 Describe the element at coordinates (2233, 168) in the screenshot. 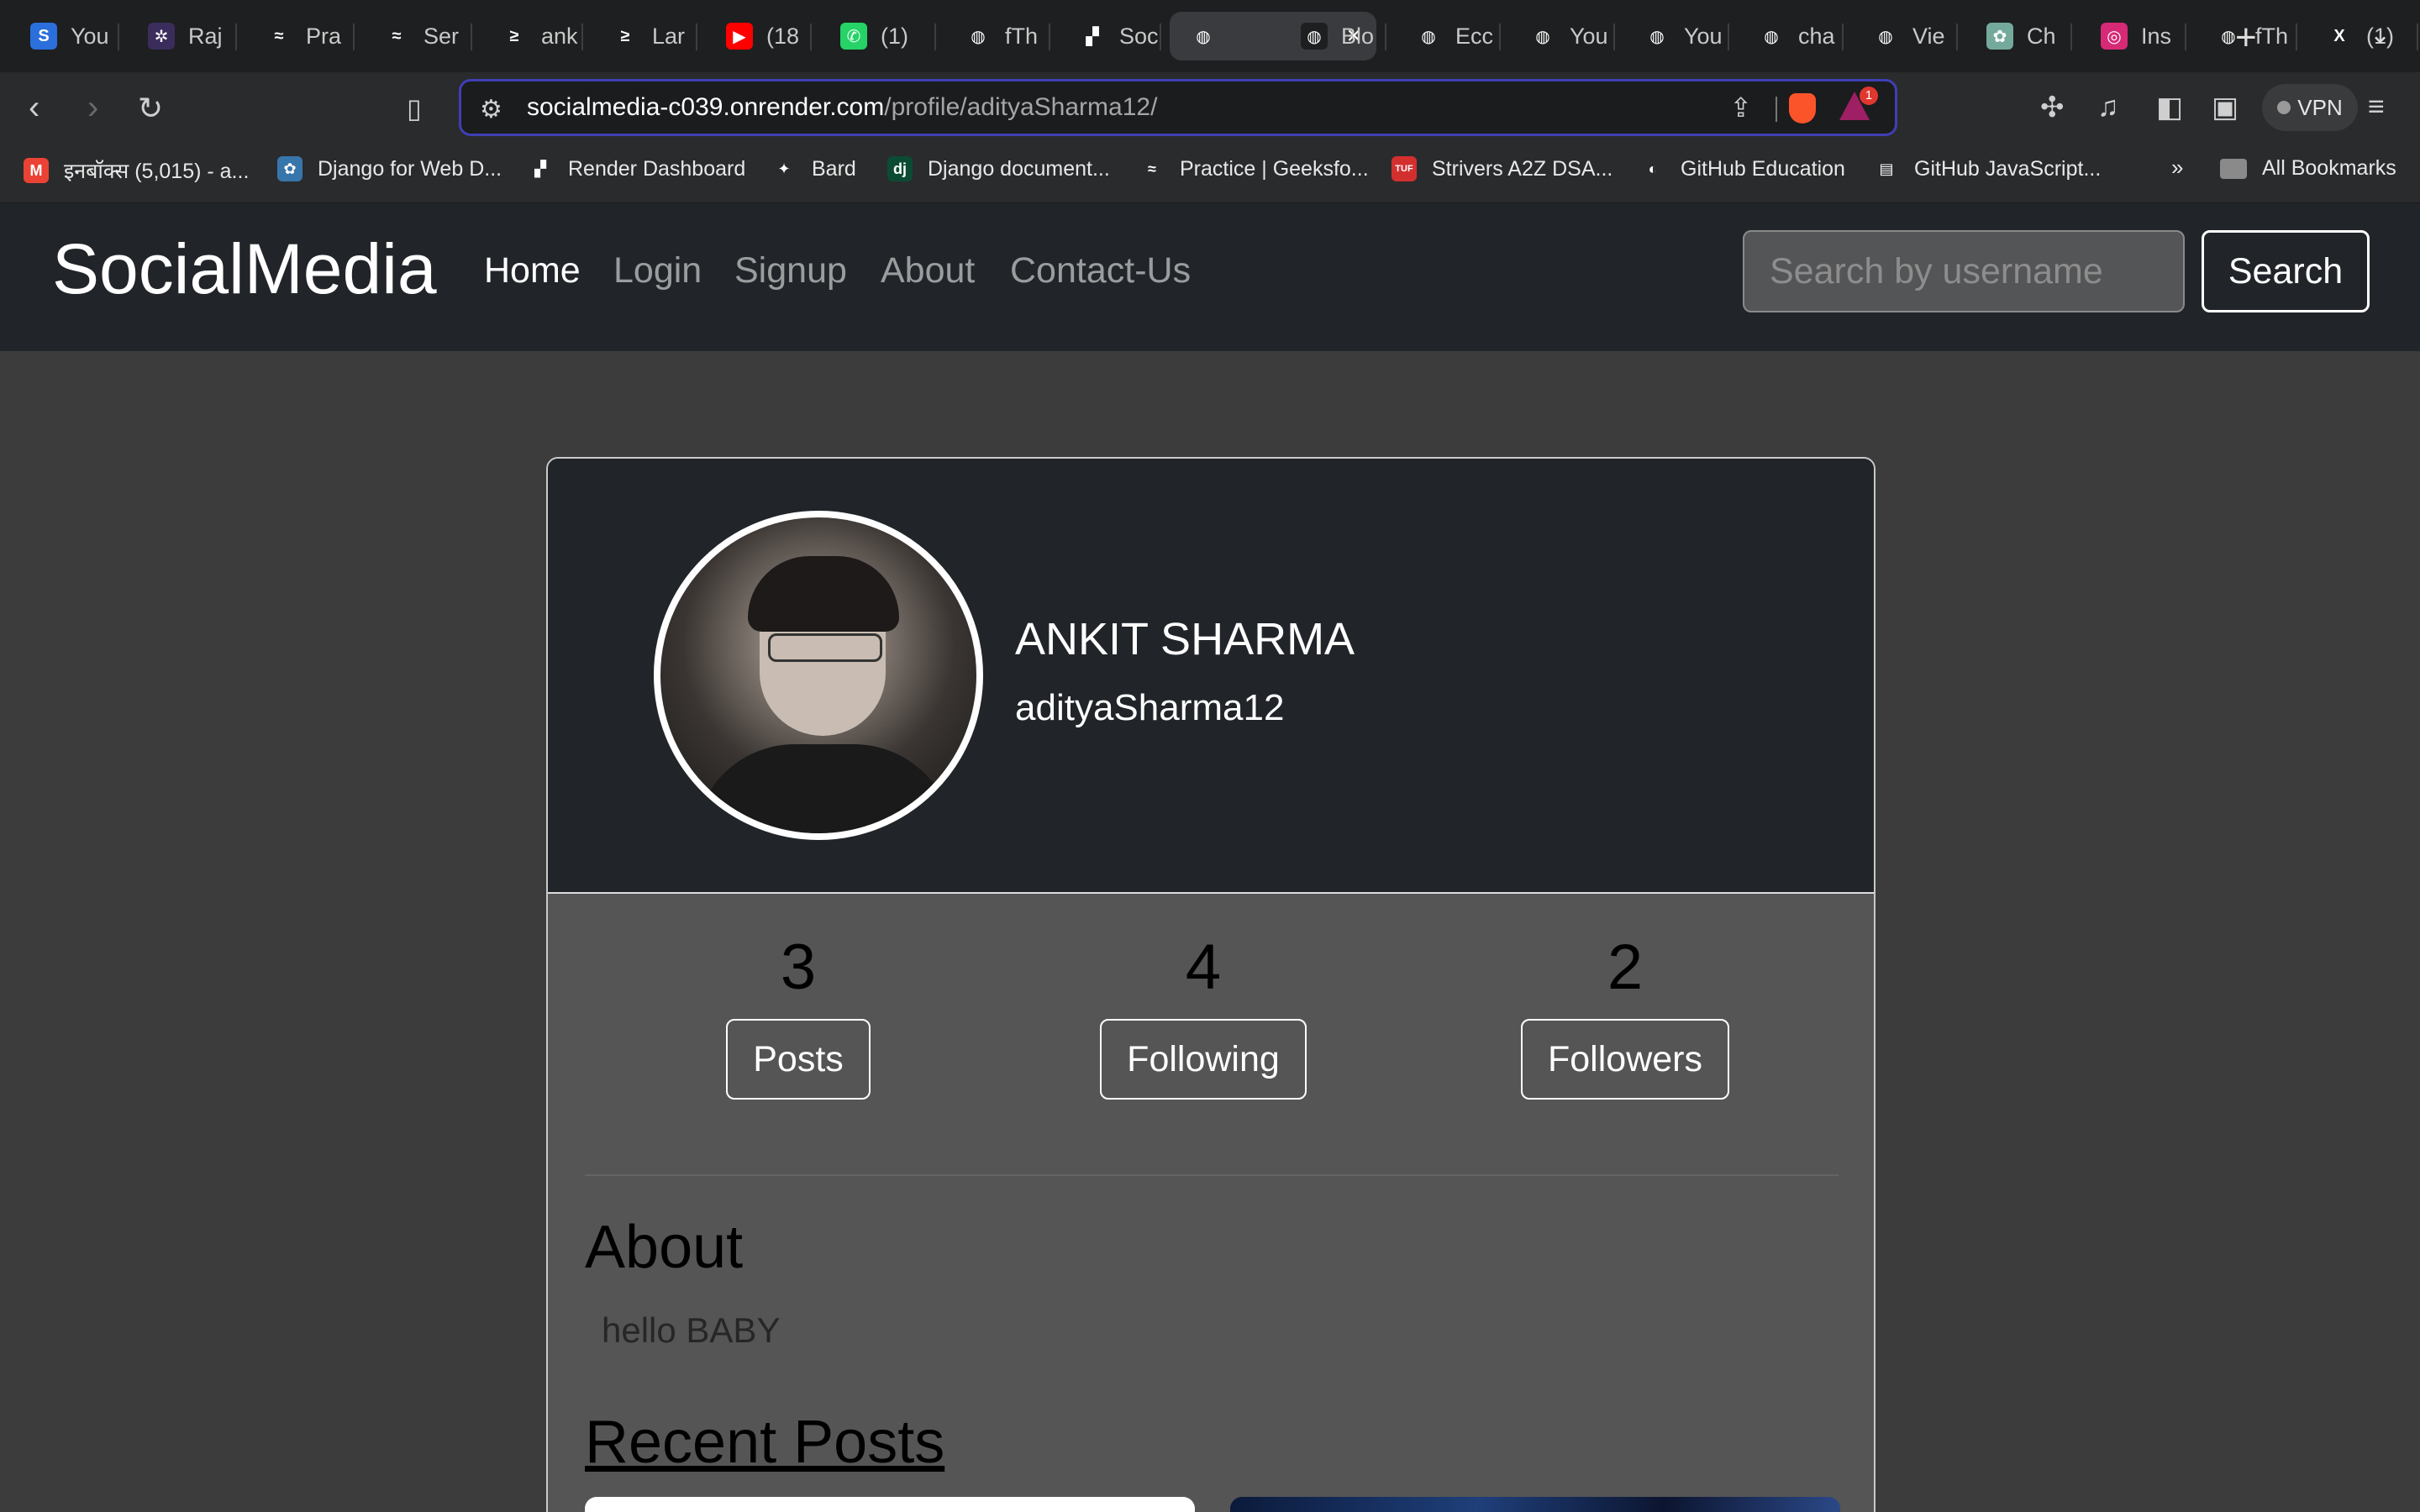

I see `folder-icon` at that location.